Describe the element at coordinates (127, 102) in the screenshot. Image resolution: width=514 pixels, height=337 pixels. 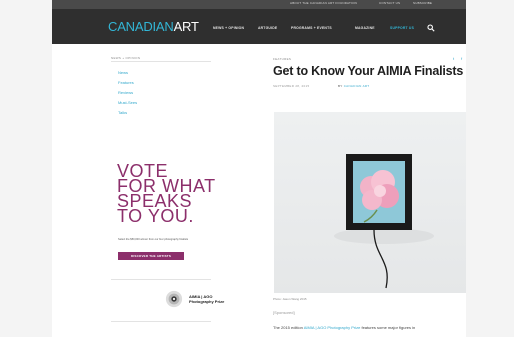
I see `sidebar-item-must-sees: Must-Sees` at that location.